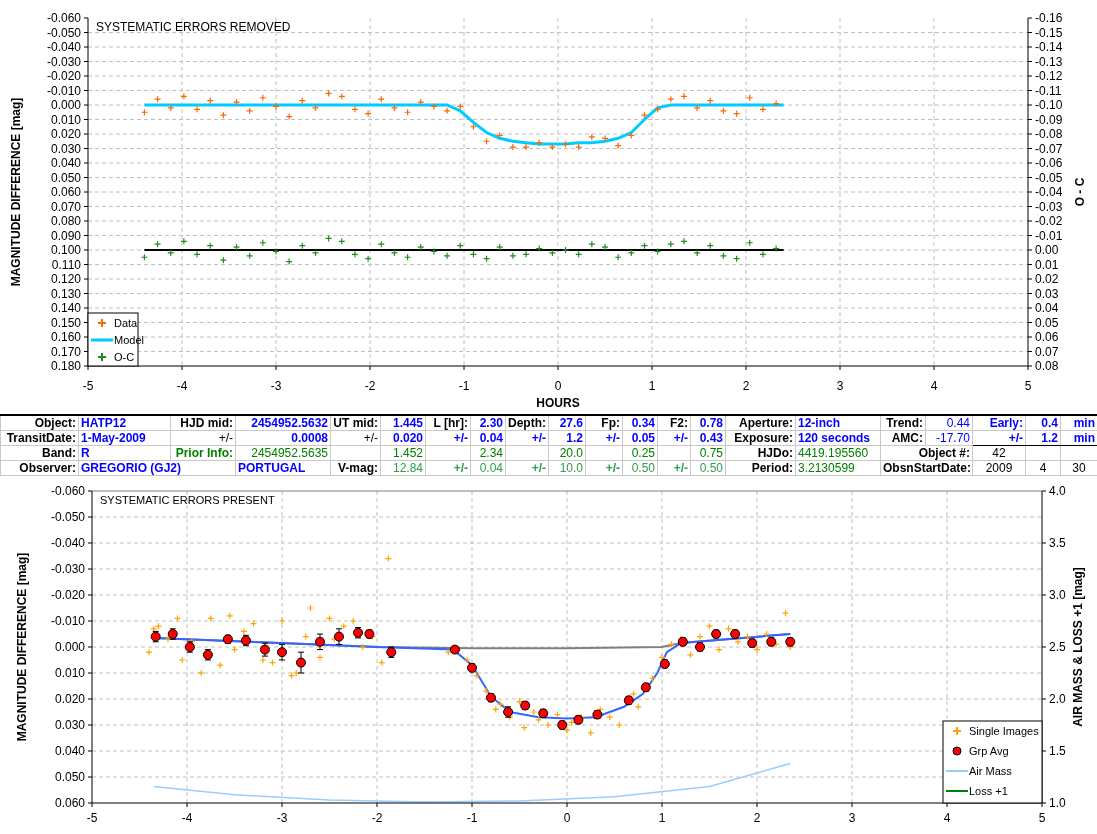 This screenshot has height=834, width=1097. What do you see at coordinates (65, 337) in the screenshot?
I see `tick-label: 0.160` at bounding box center [65, 337].